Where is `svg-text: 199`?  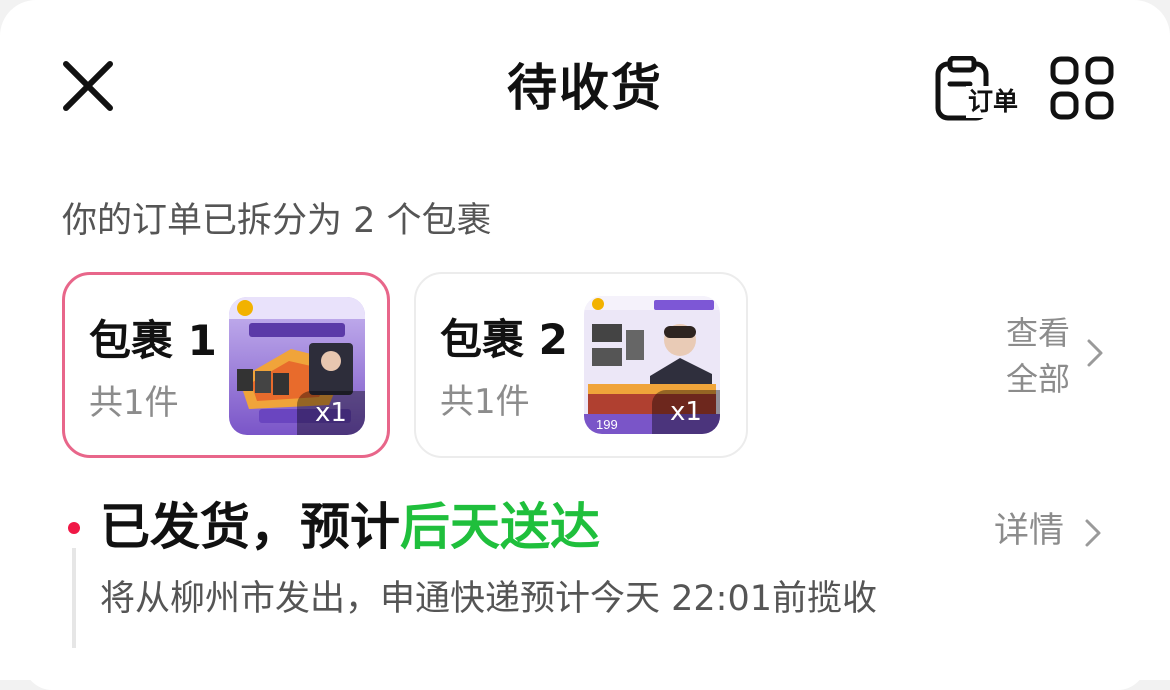 svg-text: 199 is located at coordinates (607, 424).